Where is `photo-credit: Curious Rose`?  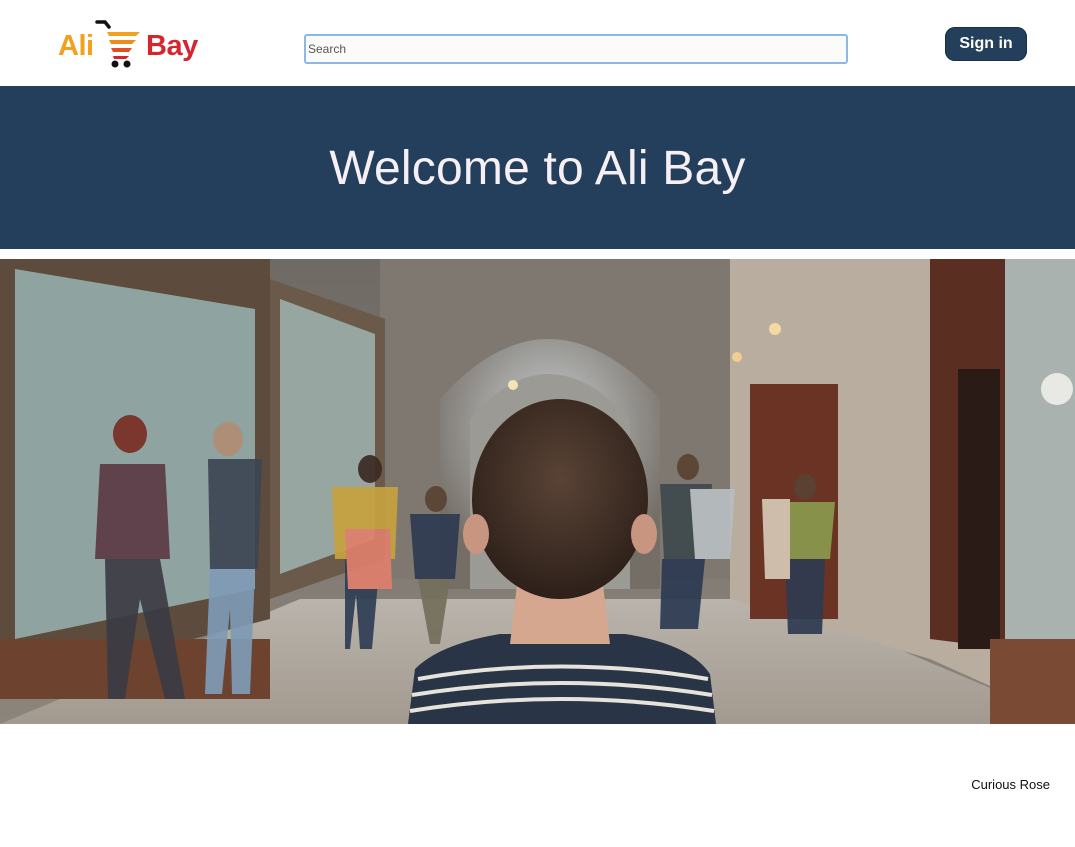 photo-credit: Curious Rose is located at coordinates (1010, 784).